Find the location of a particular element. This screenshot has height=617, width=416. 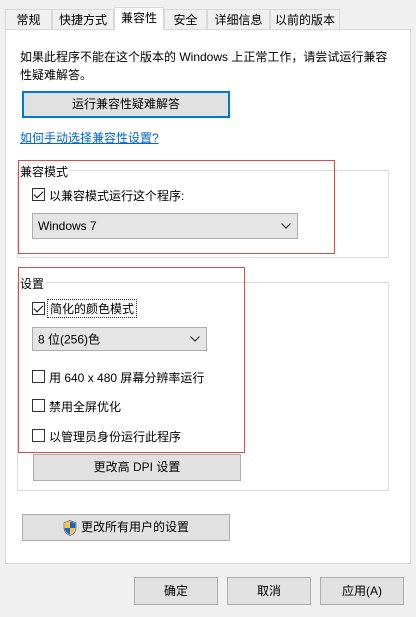

all-users-button: 更改所有用户的设置 is located at coordinates (126, 527).